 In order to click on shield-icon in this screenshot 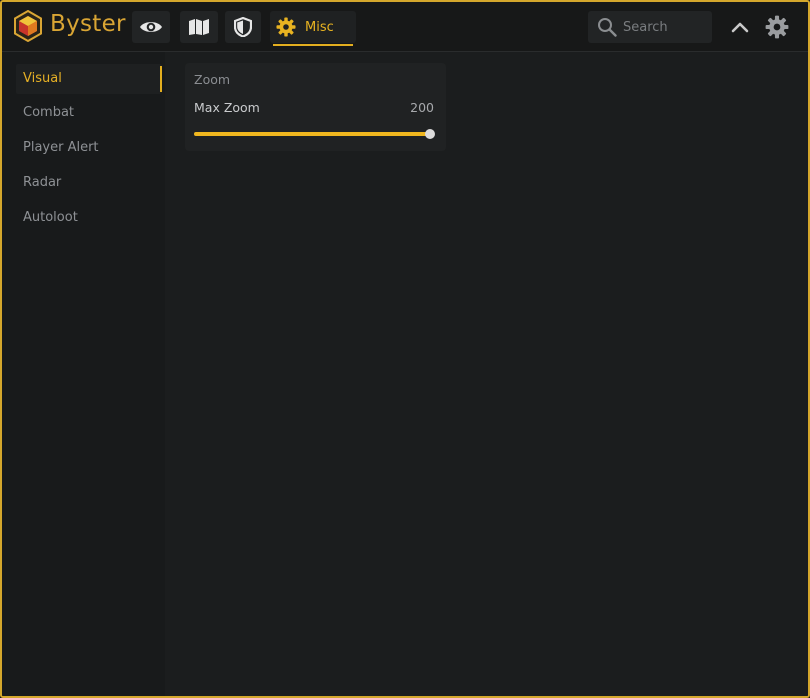, I will do `click(243, 27)`.